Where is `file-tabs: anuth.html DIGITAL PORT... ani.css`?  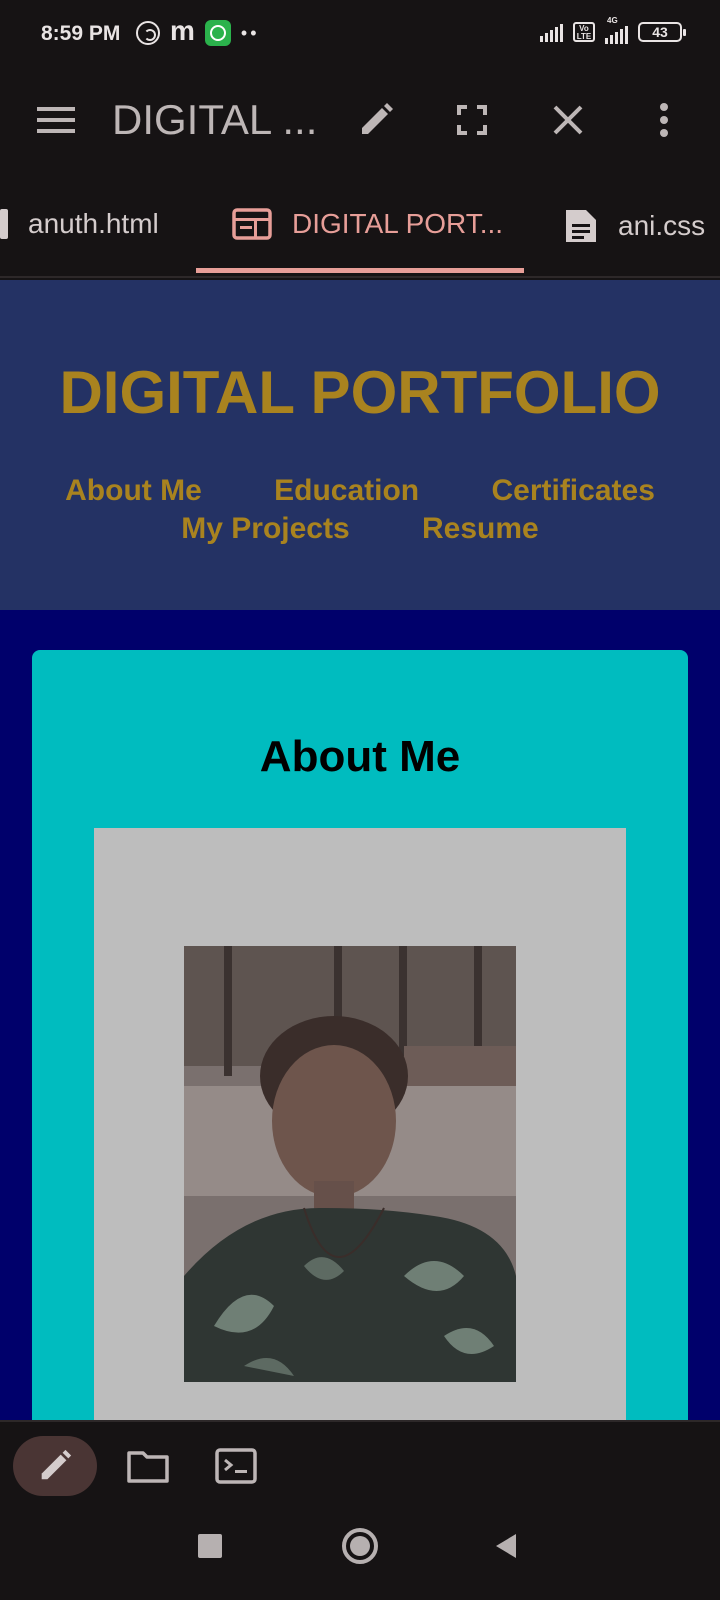 file-tabs: anuth.html DIGITAL PORT... ani.css is located at coordinates (360, 223).